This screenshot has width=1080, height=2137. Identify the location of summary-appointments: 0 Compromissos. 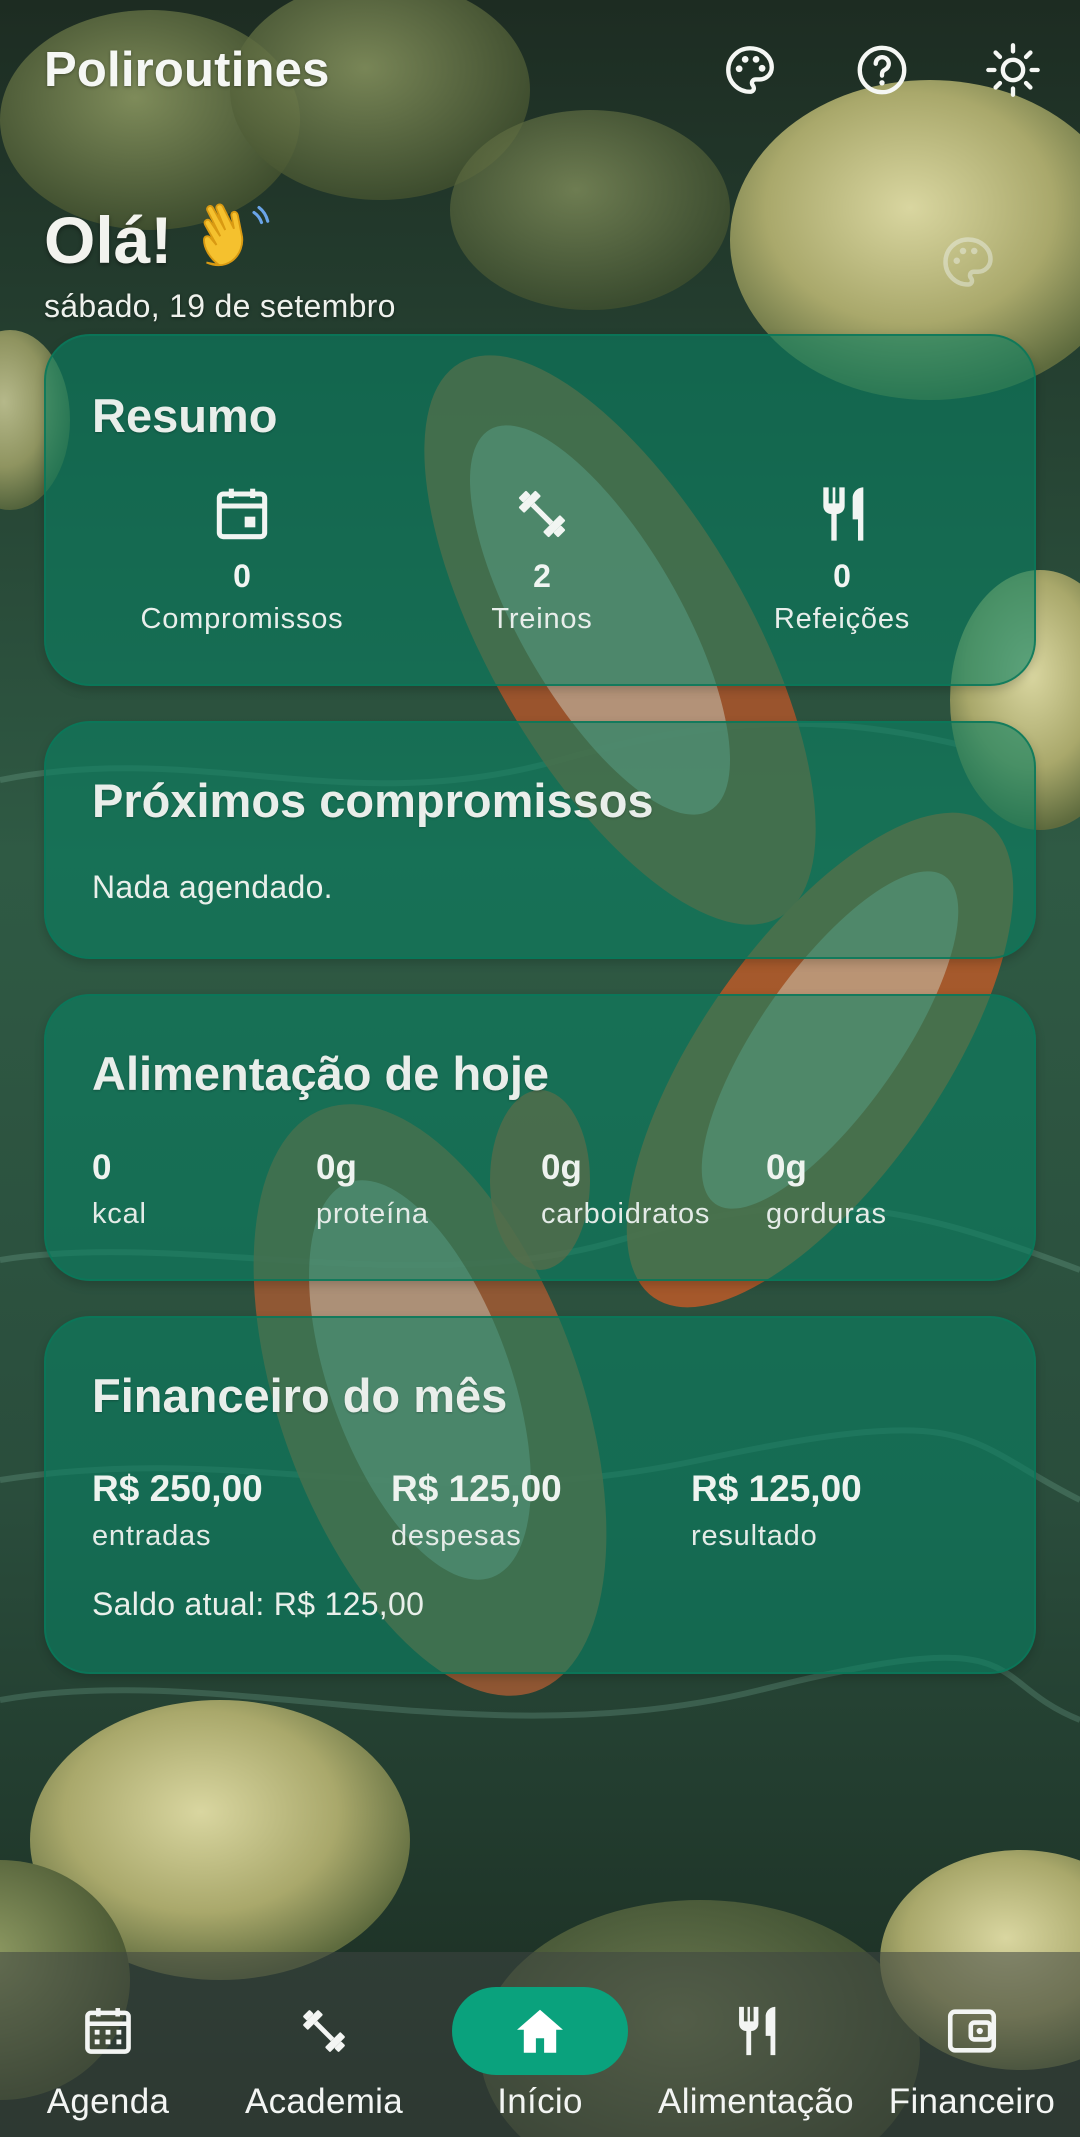
(242, 559).